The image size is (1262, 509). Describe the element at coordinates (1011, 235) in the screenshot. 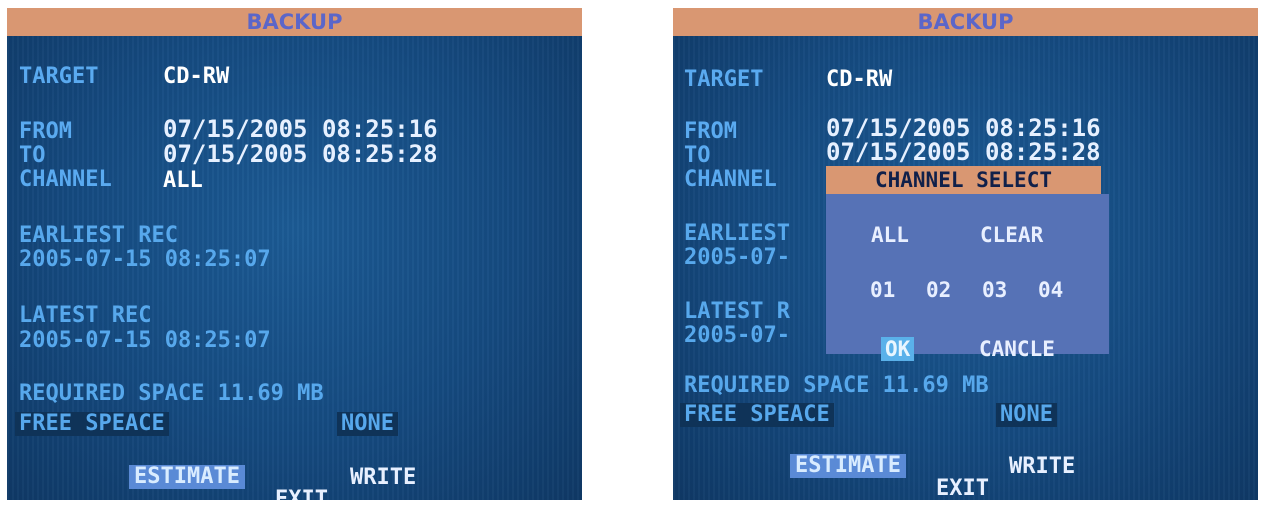

I see `channel-clear-option: CLEAR` at that location.